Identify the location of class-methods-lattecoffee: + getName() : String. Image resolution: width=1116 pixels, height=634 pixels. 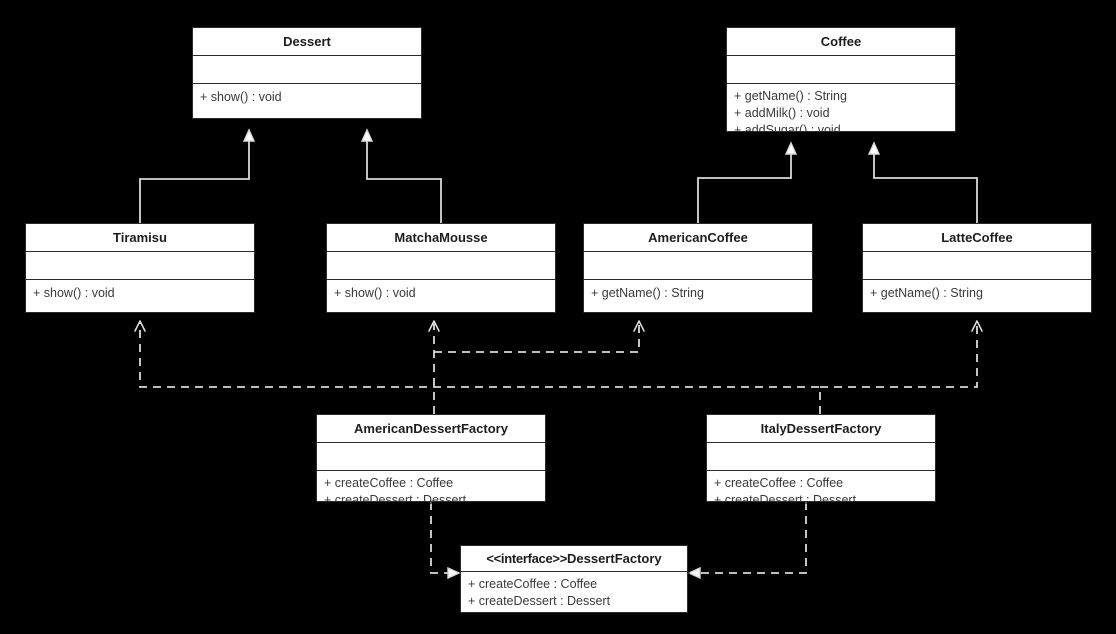
(977, 291).